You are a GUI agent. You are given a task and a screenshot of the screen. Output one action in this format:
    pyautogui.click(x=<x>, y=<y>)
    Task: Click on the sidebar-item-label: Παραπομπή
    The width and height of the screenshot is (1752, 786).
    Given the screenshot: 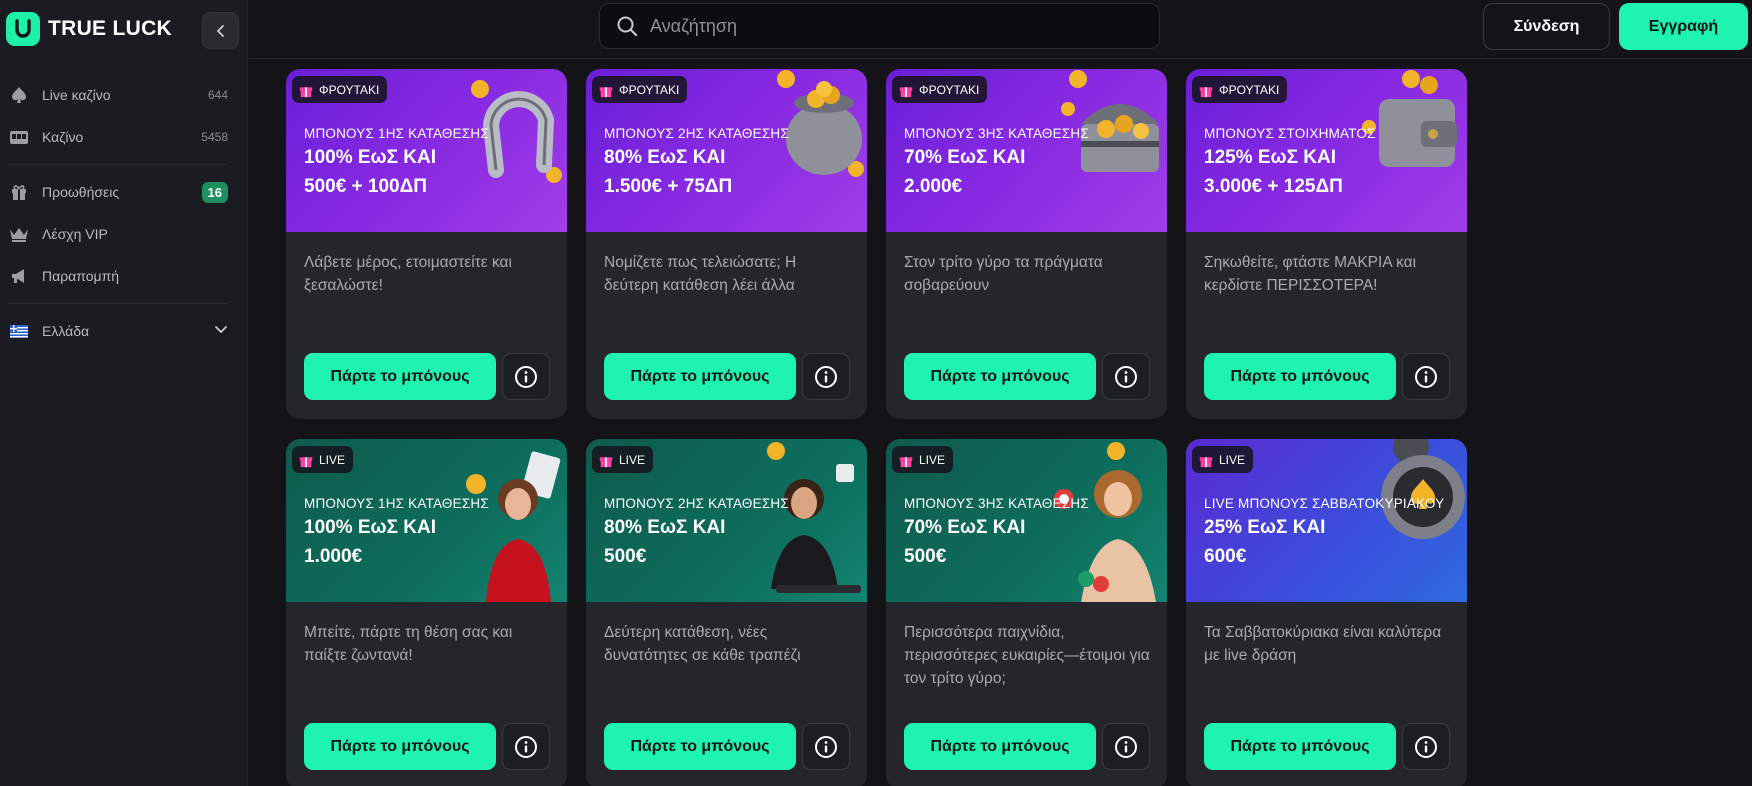 What is the action you would take?
    pyautogui.click(x=81, y=276)
    